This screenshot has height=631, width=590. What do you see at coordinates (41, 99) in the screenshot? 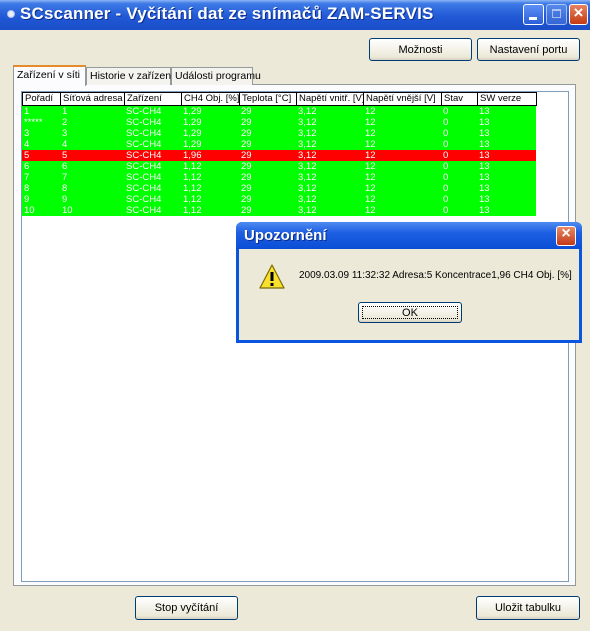
I see `column-header: Pořadí` at bounding box center [41, 99].